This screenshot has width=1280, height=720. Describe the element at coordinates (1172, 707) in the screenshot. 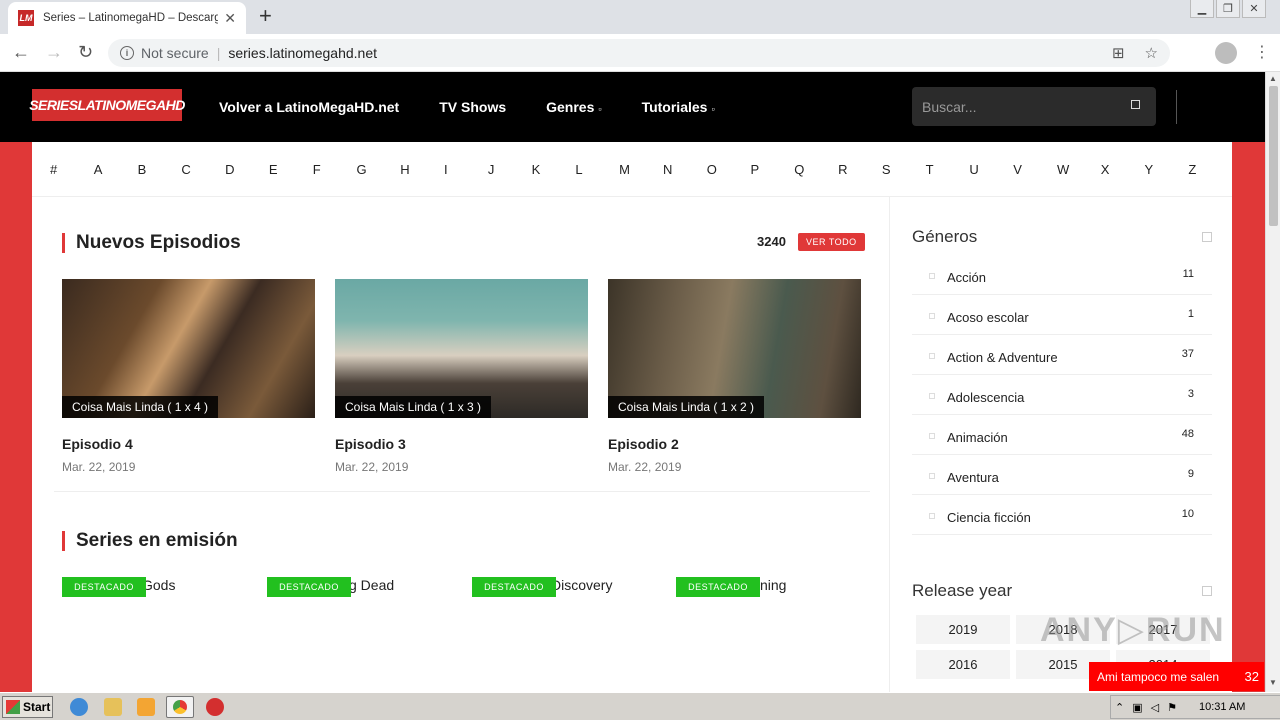

I see `flag-icon: ⚑` at that location.